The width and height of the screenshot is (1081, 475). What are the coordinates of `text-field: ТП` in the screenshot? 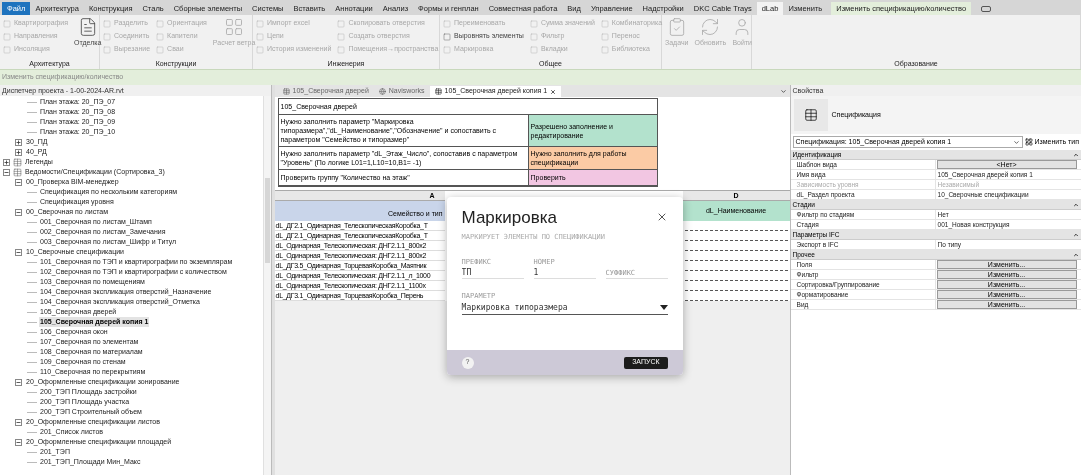 It's located at (492, 273).